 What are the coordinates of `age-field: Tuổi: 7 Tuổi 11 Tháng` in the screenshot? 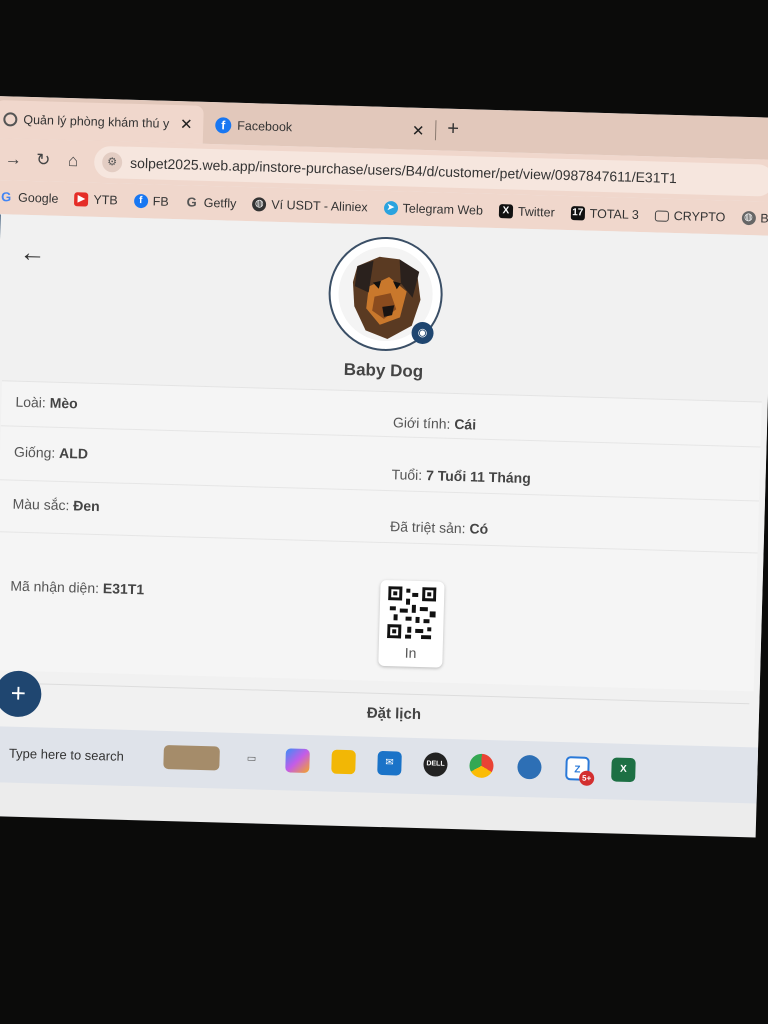 It's located at (461, 476).